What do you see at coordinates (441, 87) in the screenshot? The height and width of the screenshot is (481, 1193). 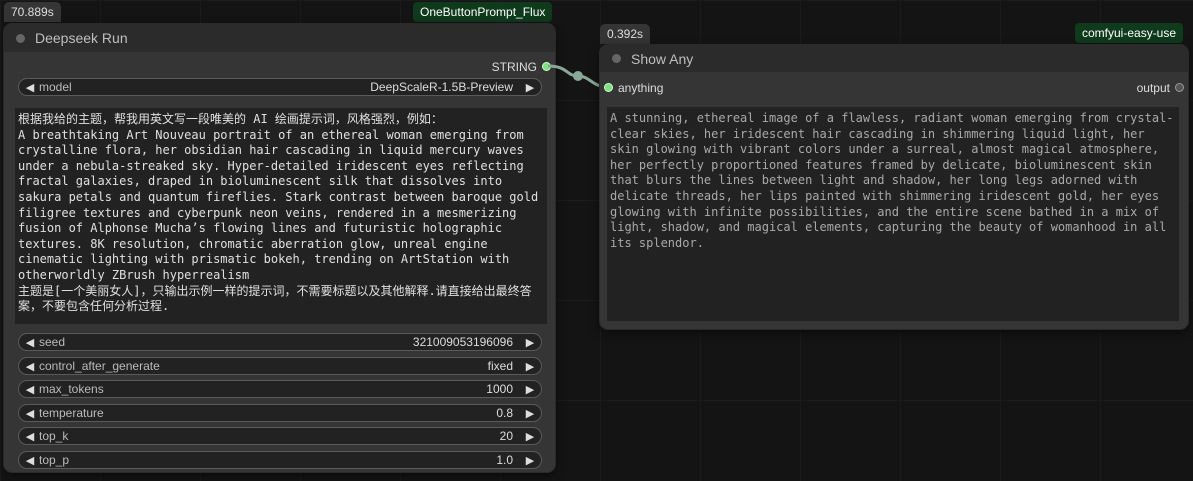 I see `widget-value: DeepScaleR-1.5B-Preview` at bounding box center [441, 87].